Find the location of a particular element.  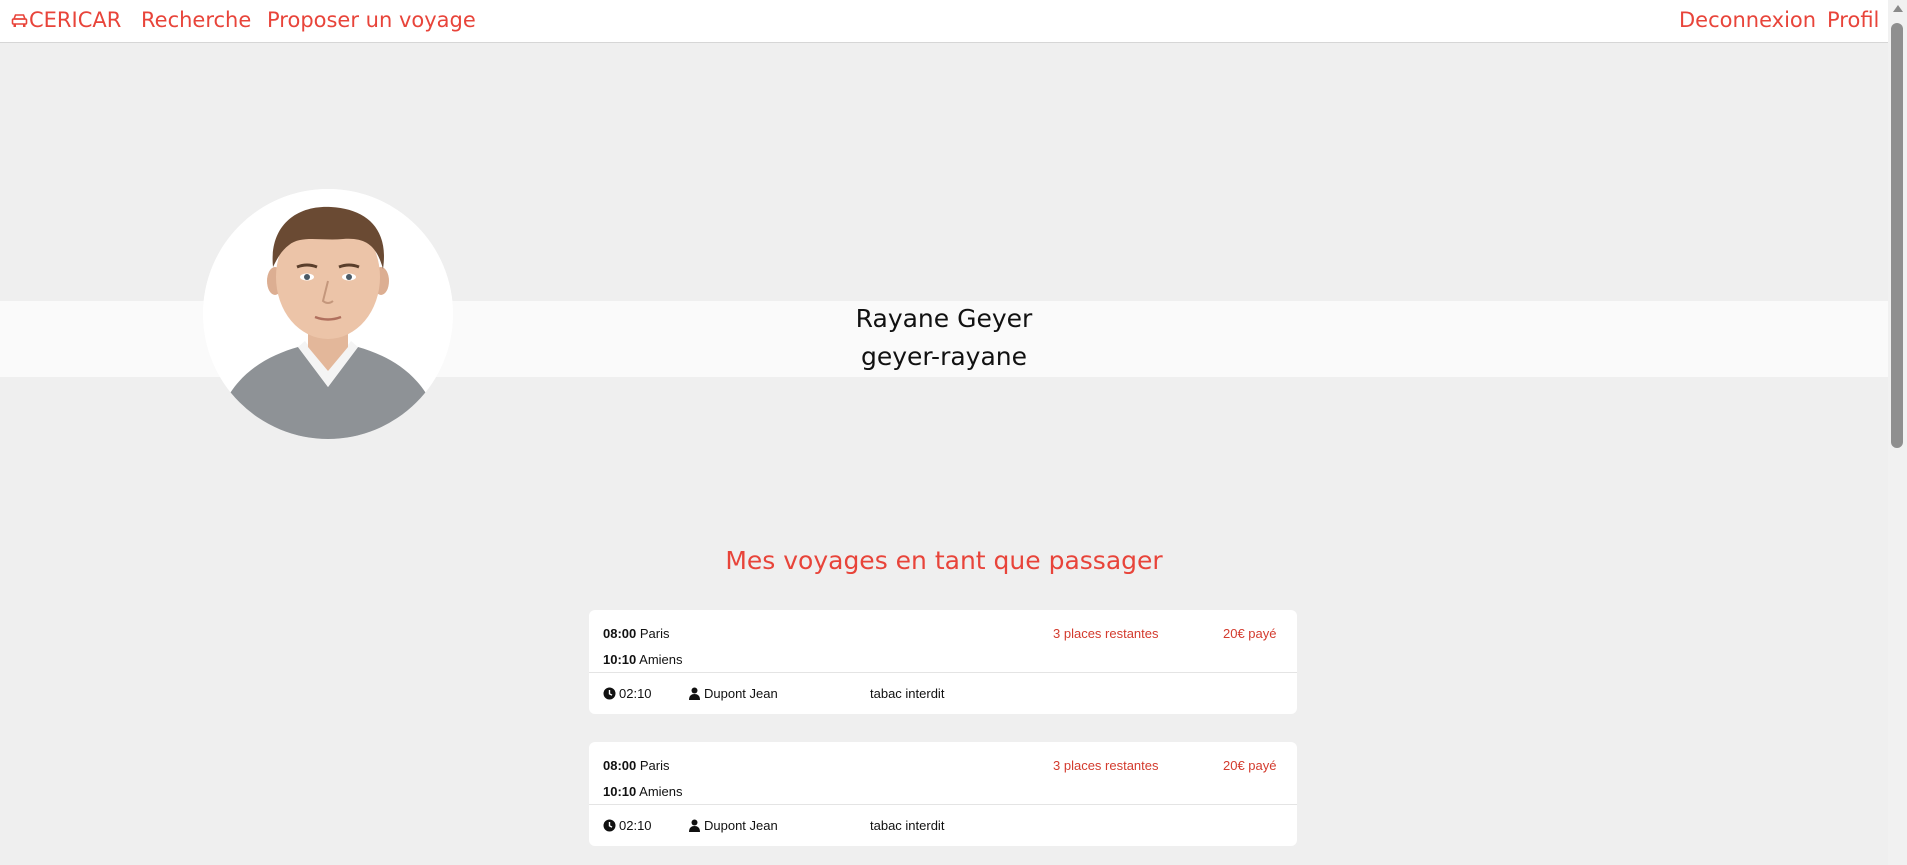

passenger-trips-heading: Mes voyages en tant que passager is located at coordinates (944, 560).